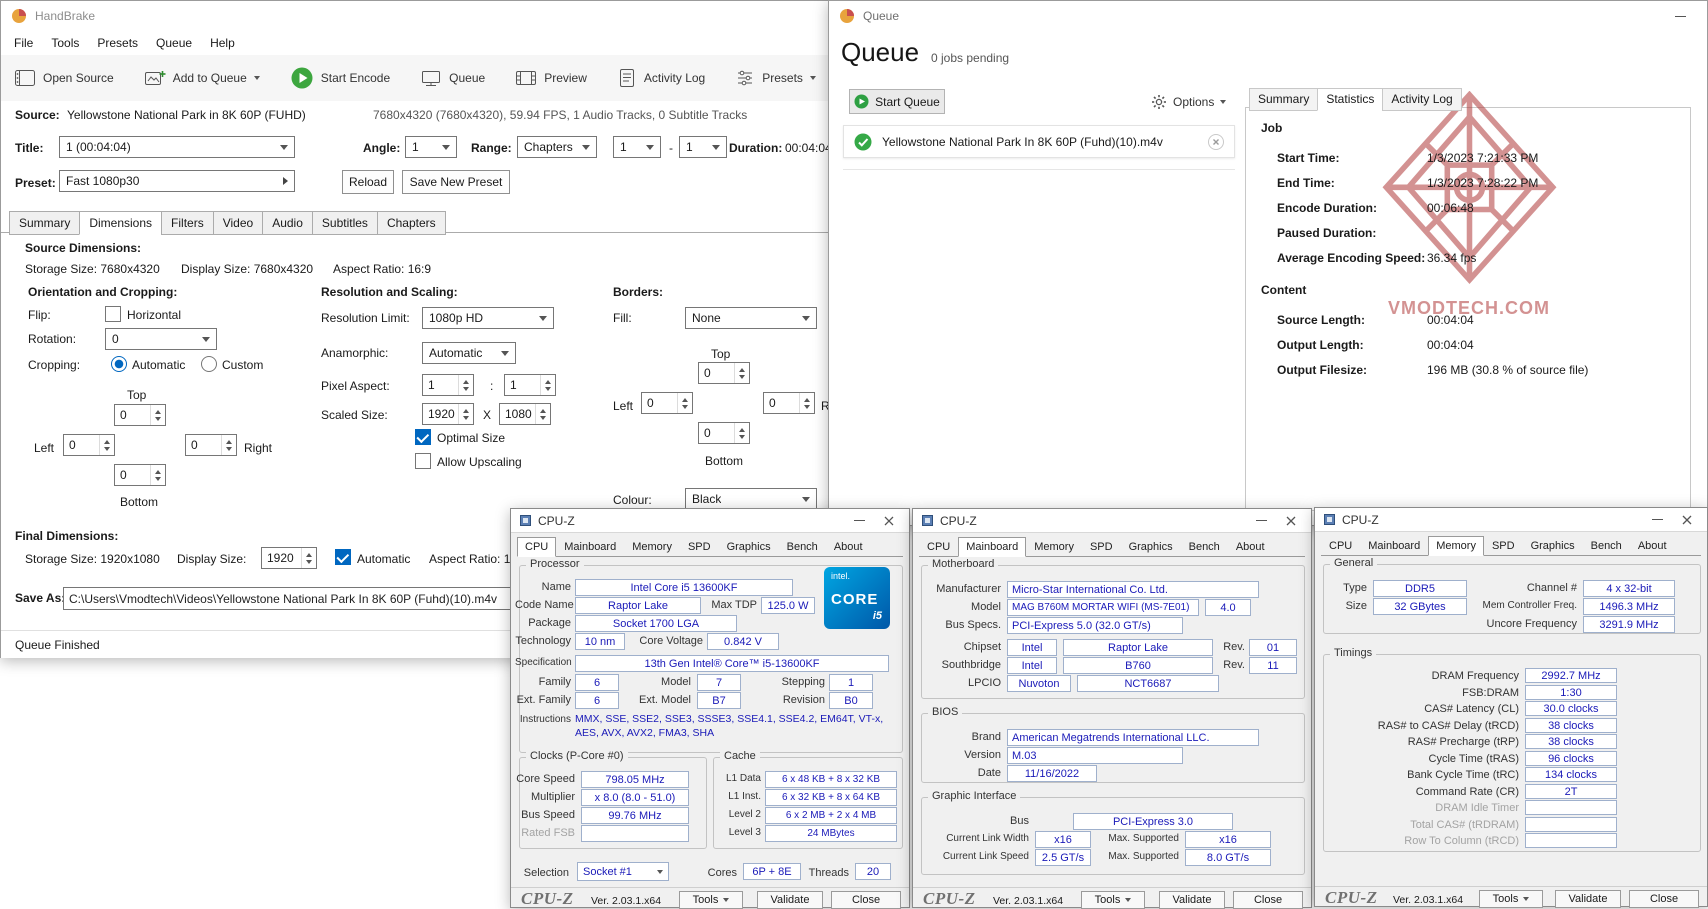  What do you see at coordinates (525, 414) in the screenshot?
I see `scaled-height-spinner: 1080` at bounding box center [525, 414].